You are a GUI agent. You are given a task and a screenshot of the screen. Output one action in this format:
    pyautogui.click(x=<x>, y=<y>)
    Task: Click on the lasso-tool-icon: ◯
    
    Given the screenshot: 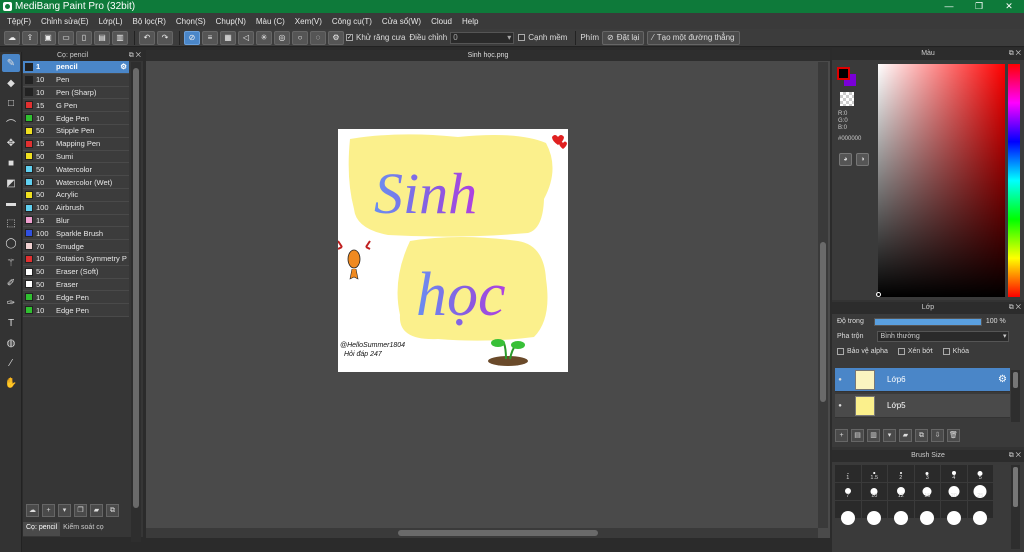 What is the action you would take?
    pyautogui.click(x=11, y=243)
    